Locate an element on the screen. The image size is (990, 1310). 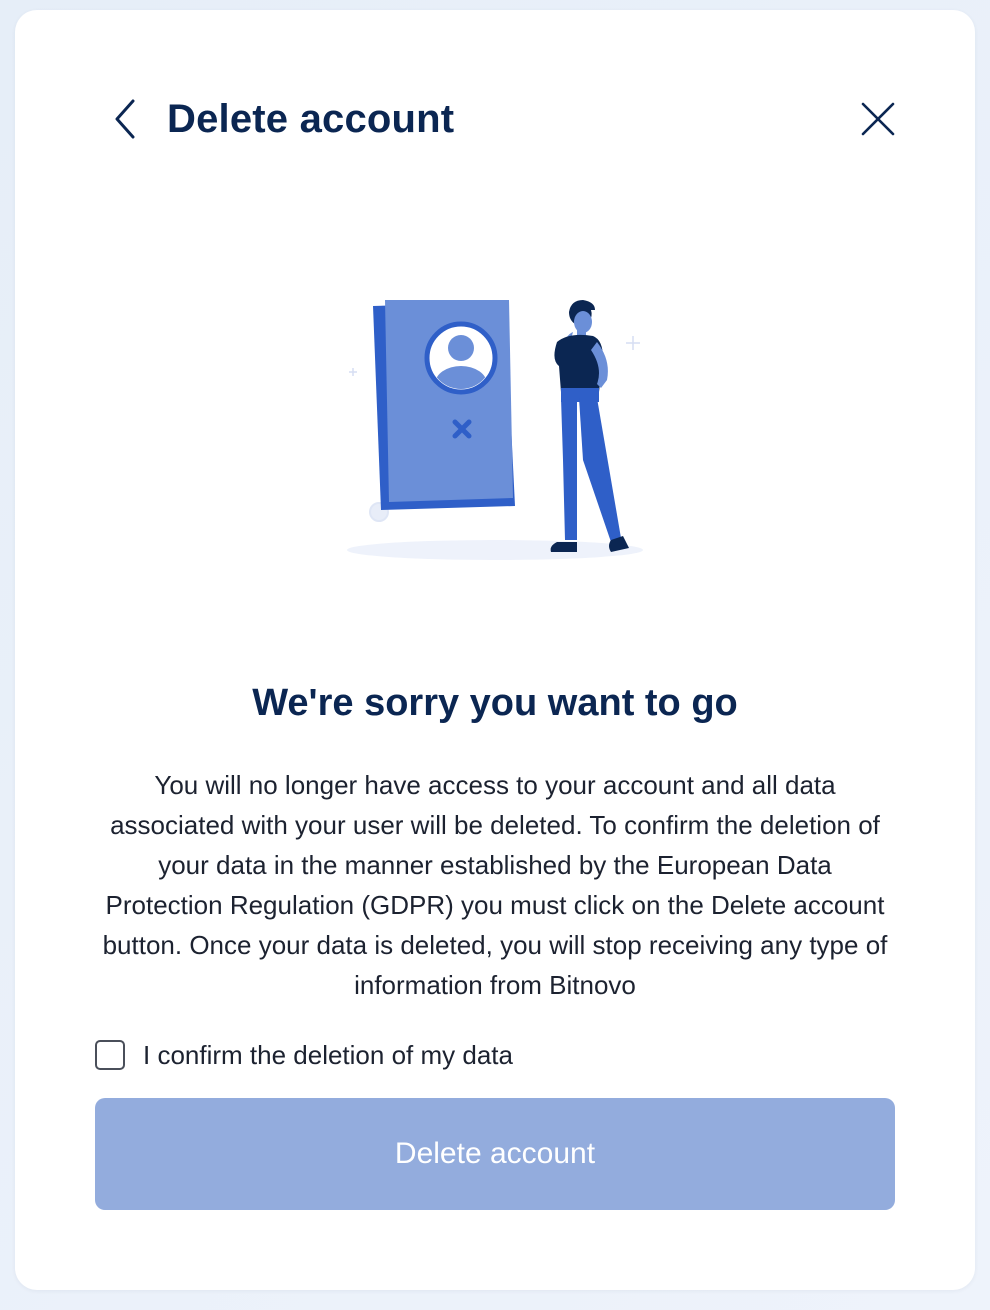
close-button is located at coordinates (878, 119).